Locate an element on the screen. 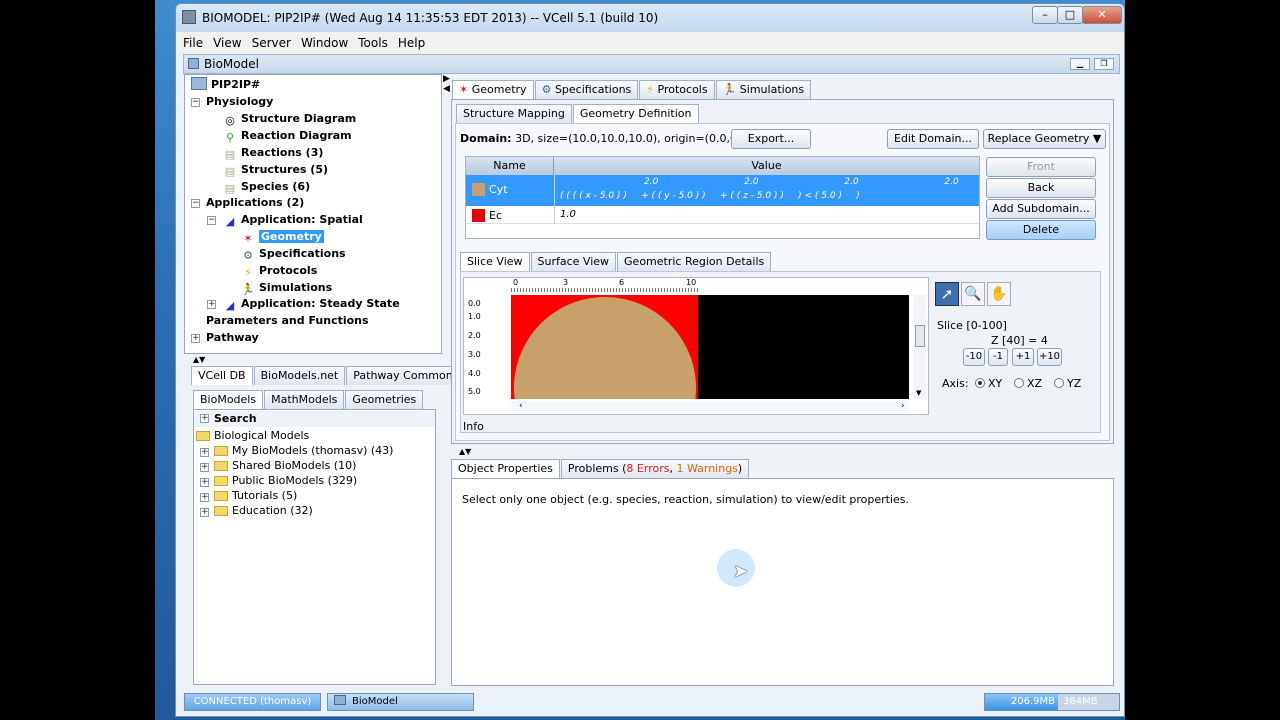 This screenshot has width=1280, height=720. tree-applications: Applications (2) is located at coordinates (255, 203).